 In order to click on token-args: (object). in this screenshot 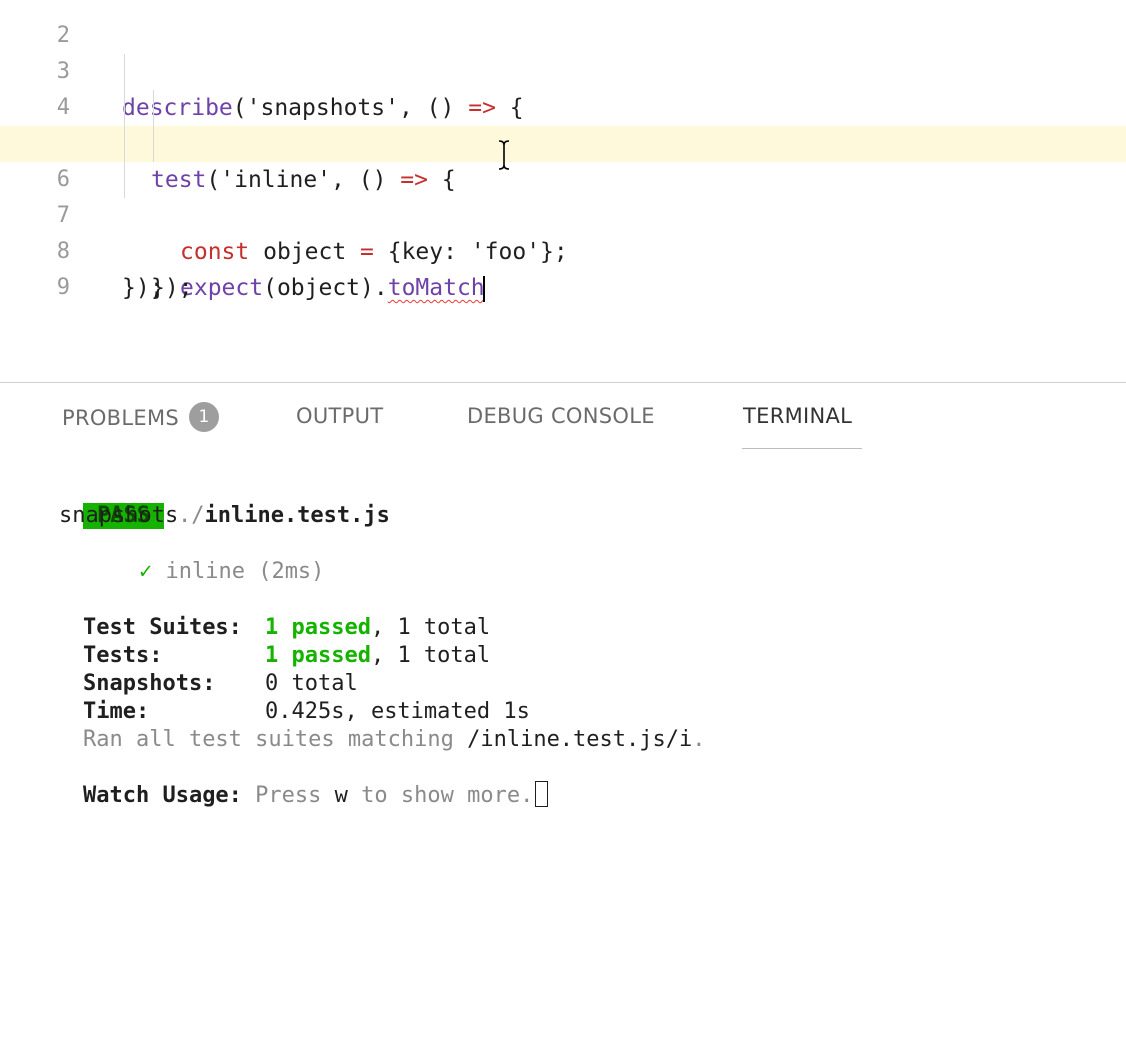, I will do `click(325, 288)`.